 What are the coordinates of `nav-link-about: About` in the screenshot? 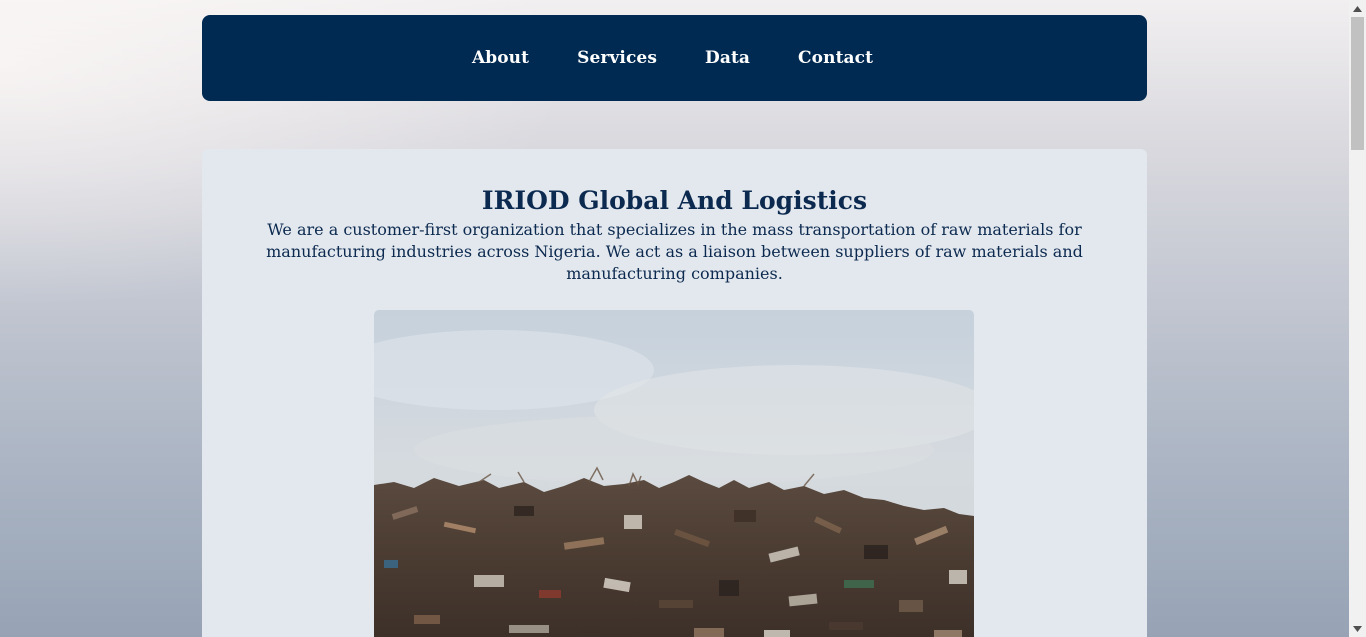 It's located at (500, 58).